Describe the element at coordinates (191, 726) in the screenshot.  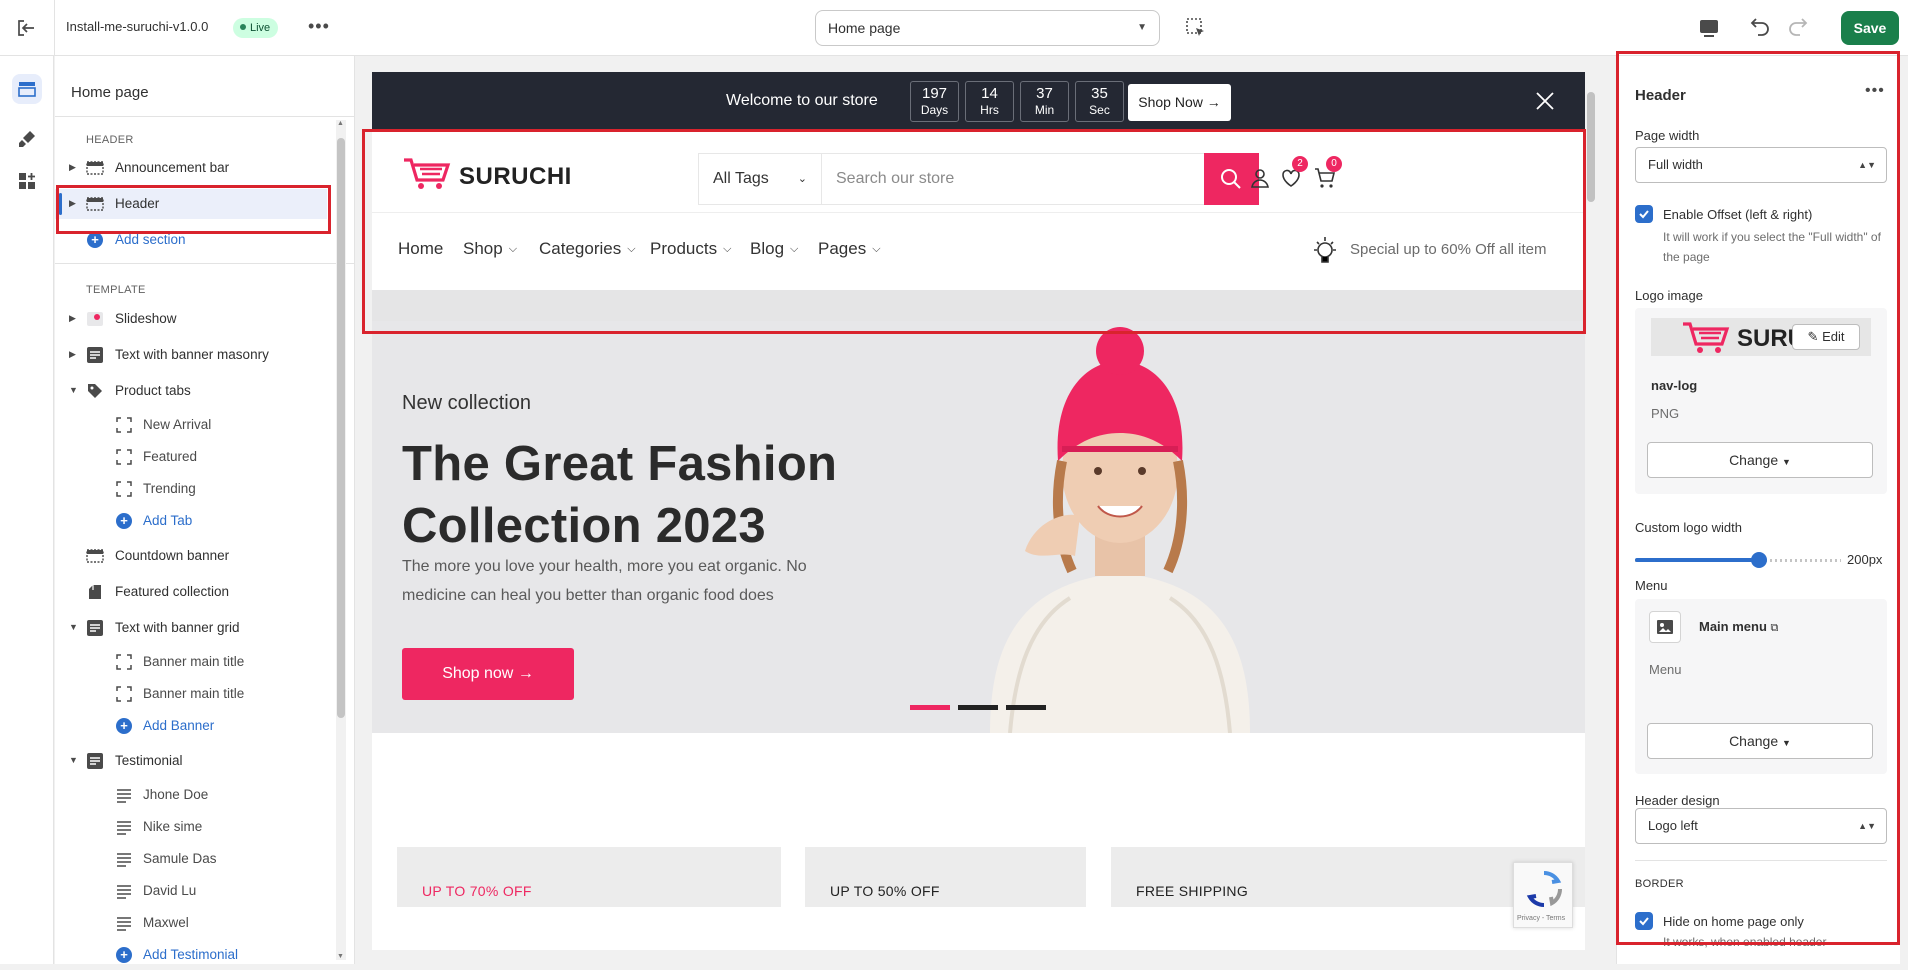
I see `add-banner-button: + Add Banner` at that location.